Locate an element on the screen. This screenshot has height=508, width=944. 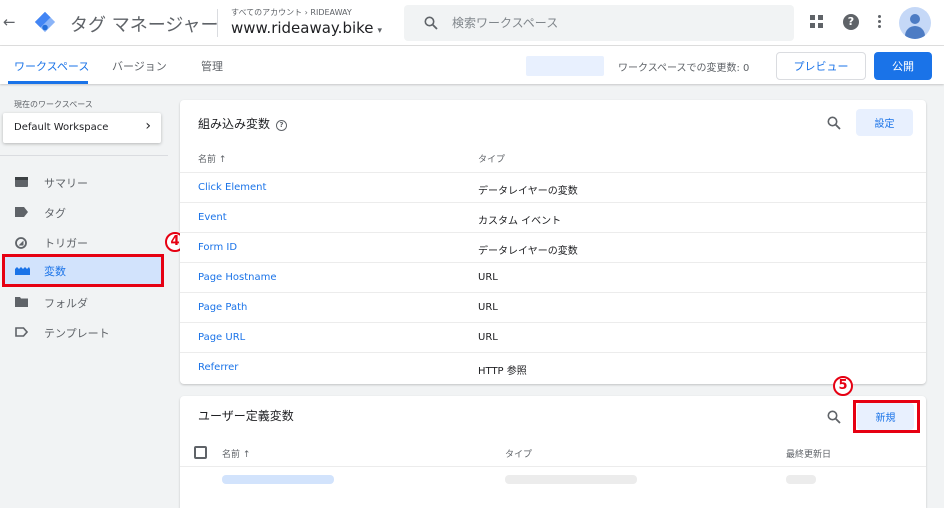
tab-workspace: ワークスペース is located at coordinates (51, 66).